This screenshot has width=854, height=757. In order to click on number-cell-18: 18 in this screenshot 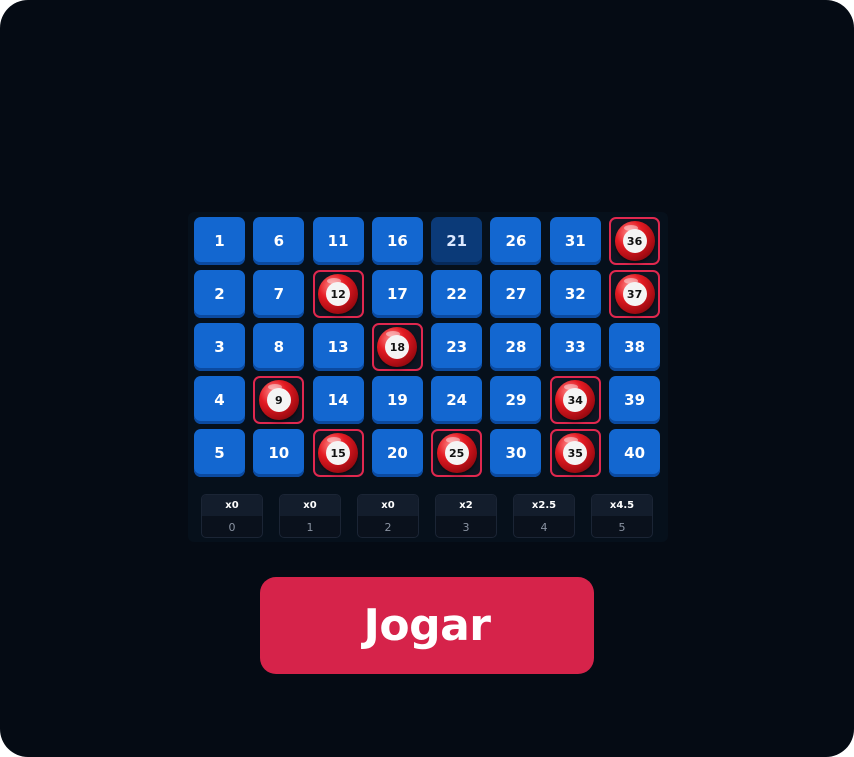, I will do `click(397, 347)`.